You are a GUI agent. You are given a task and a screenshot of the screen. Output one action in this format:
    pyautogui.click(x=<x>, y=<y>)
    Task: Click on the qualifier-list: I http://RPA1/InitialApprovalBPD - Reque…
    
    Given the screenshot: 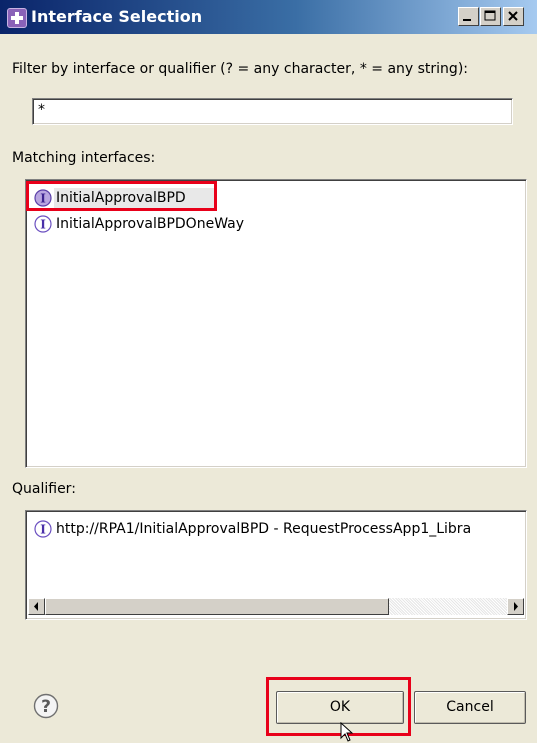 What is the action you would take?
    pyautogui.click(x=276, y=565)
    